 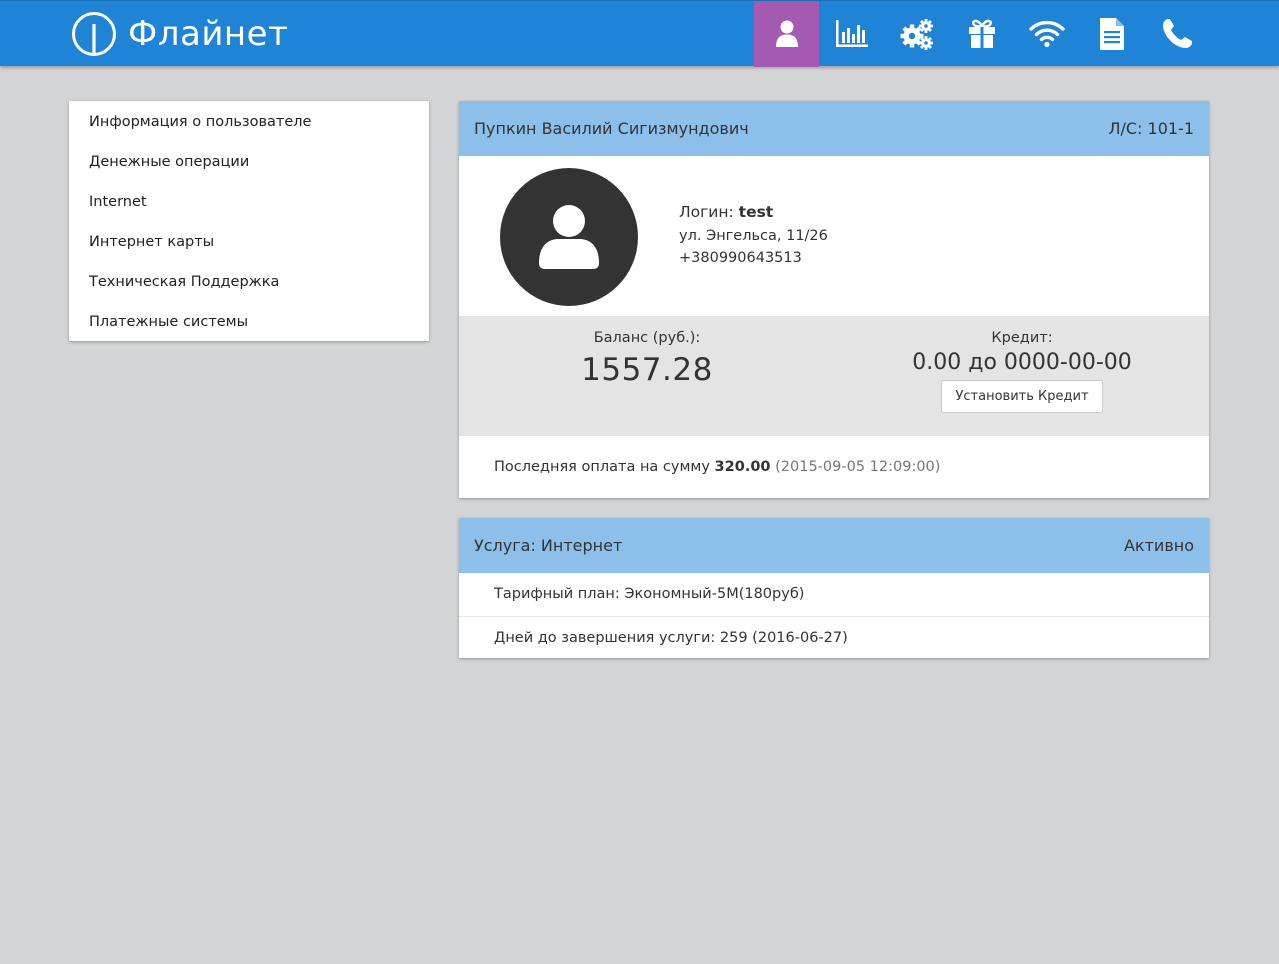 I want to click on service-tariff: Тарифный план: Экономный-5М(180руб), so click(x=649, y=594).